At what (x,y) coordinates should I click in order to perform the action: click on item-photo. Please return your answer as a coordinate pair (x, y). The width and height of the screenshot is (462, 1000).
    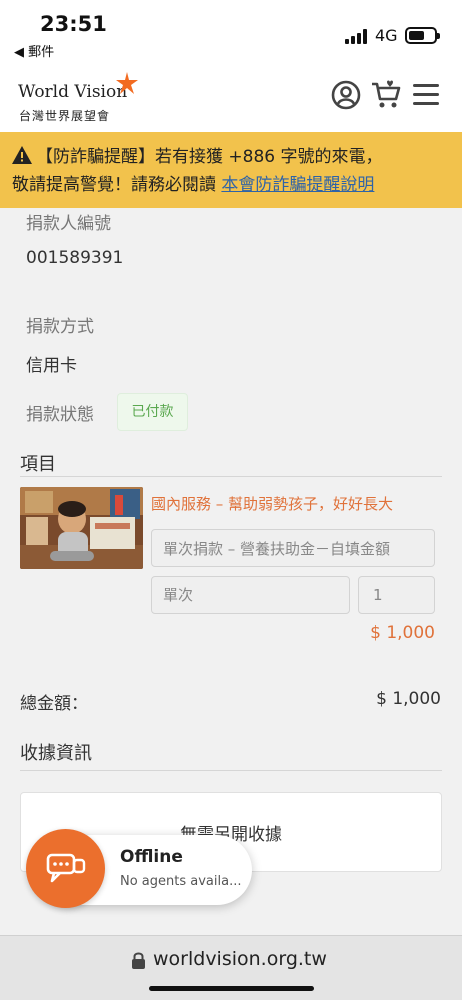
    Looking at the image, I should click on (81, 528).